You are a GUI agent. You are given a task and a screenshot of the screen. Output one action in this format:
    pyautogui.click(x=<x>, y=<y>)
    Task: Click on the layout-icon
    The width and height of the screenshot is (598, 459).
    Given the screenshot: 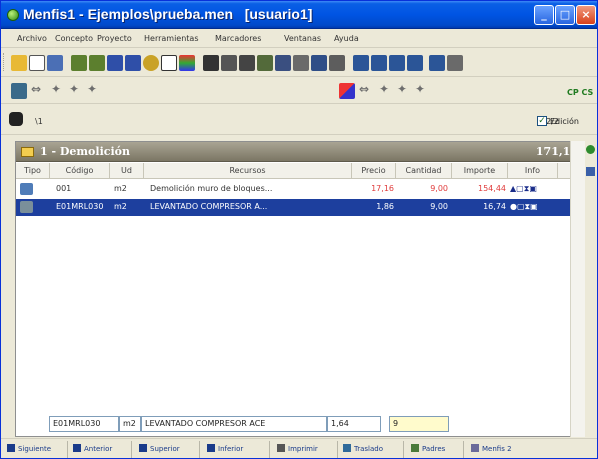 What is the action you would take?
    pyautogui.click(x=437, y=63)
    